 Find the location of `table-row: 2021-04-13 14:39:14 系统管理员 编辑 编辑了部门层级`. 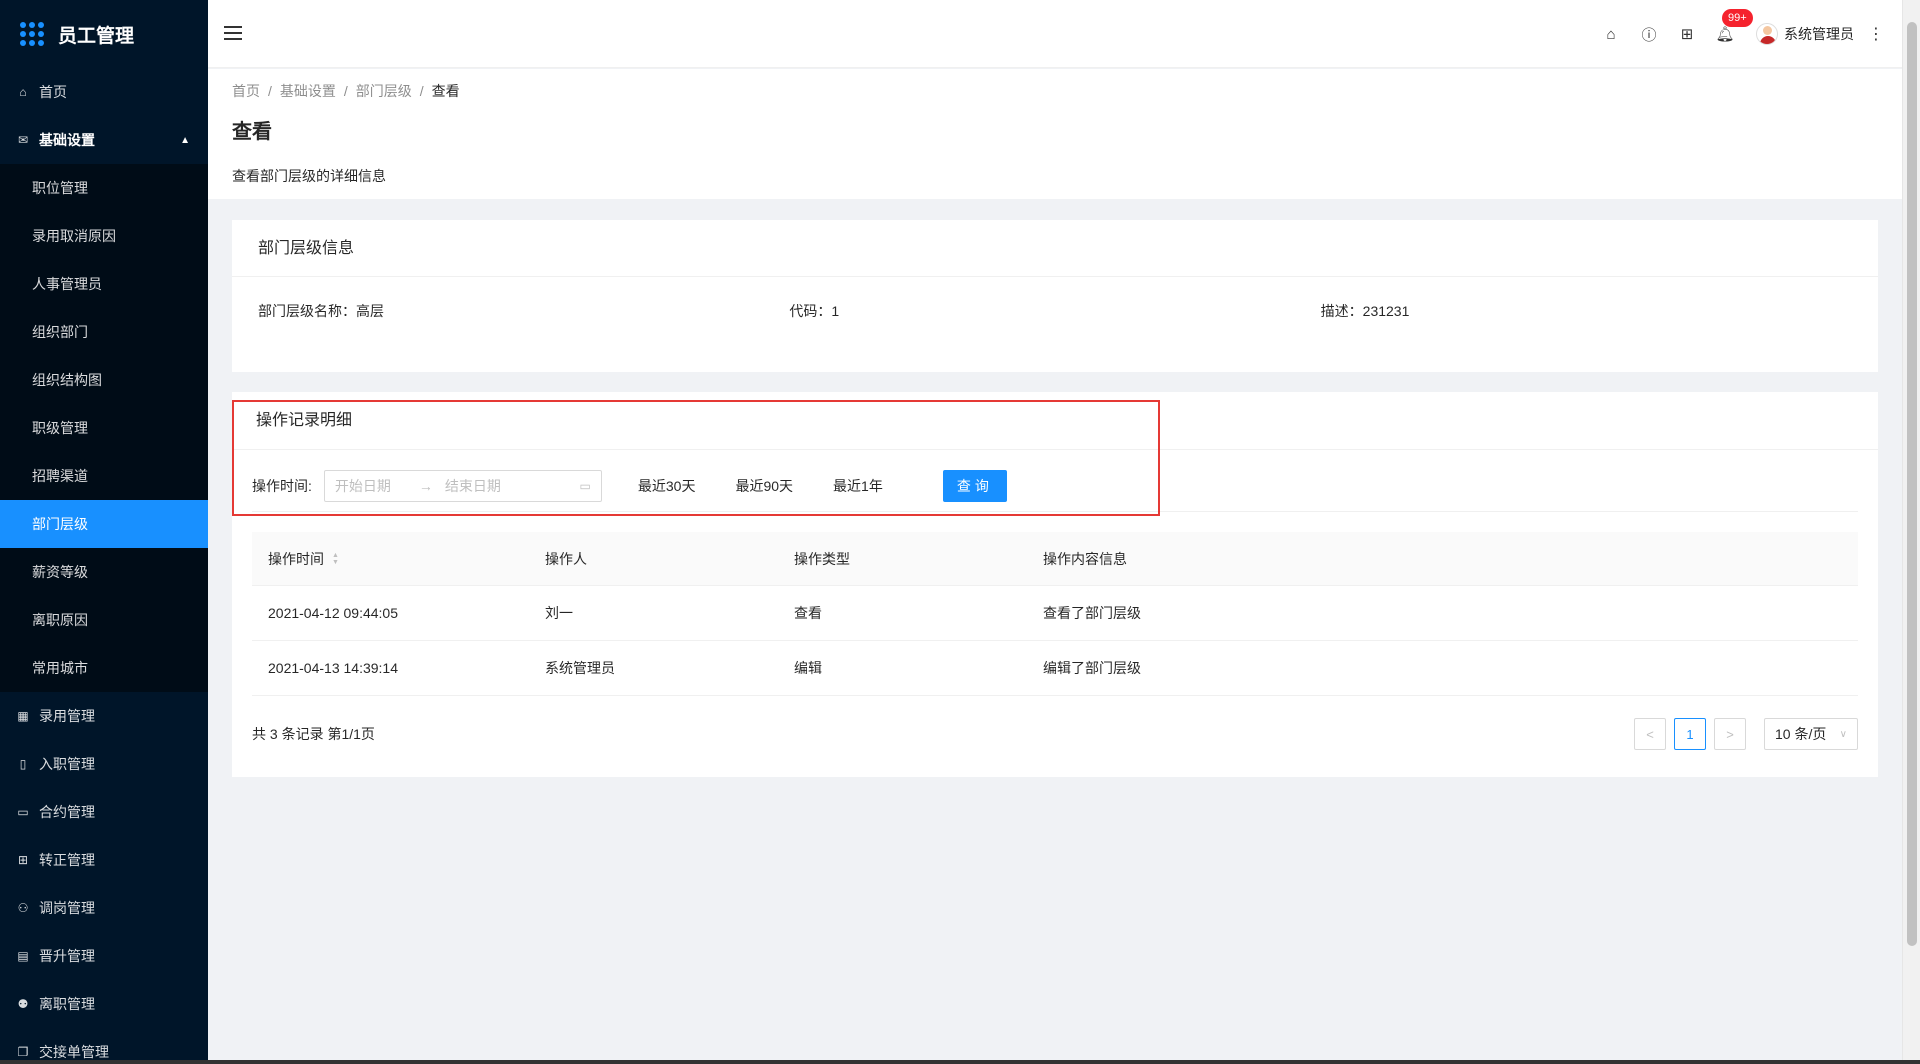

table-row: 2021-04-13 14:39:14 系统管理员 编辑 编辑了部门层级 is located at coordinates (1055, 668).